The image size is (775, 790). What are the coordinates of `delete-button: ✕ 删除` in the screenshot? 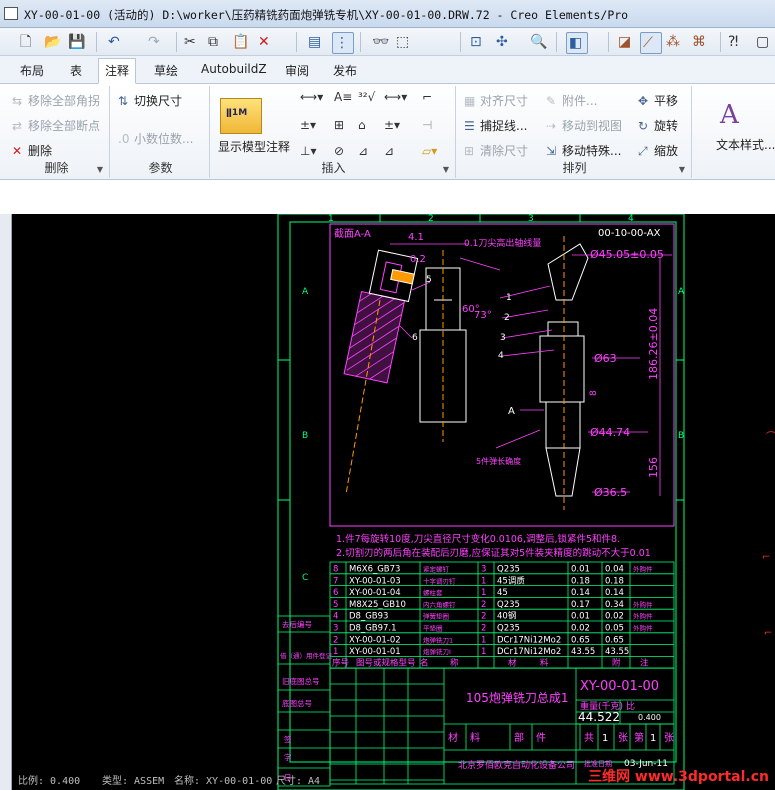 It's located at (32, 150).